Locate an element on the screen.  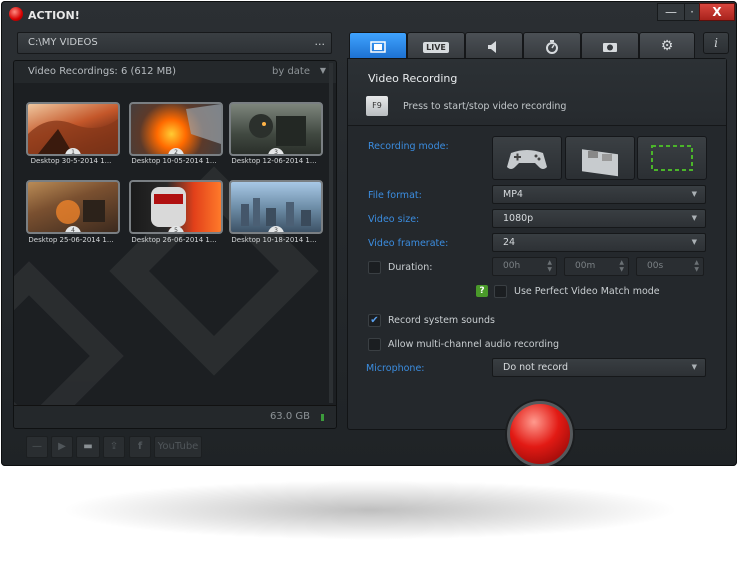
tab-live: LIVE is located at coordinates (436, 45).